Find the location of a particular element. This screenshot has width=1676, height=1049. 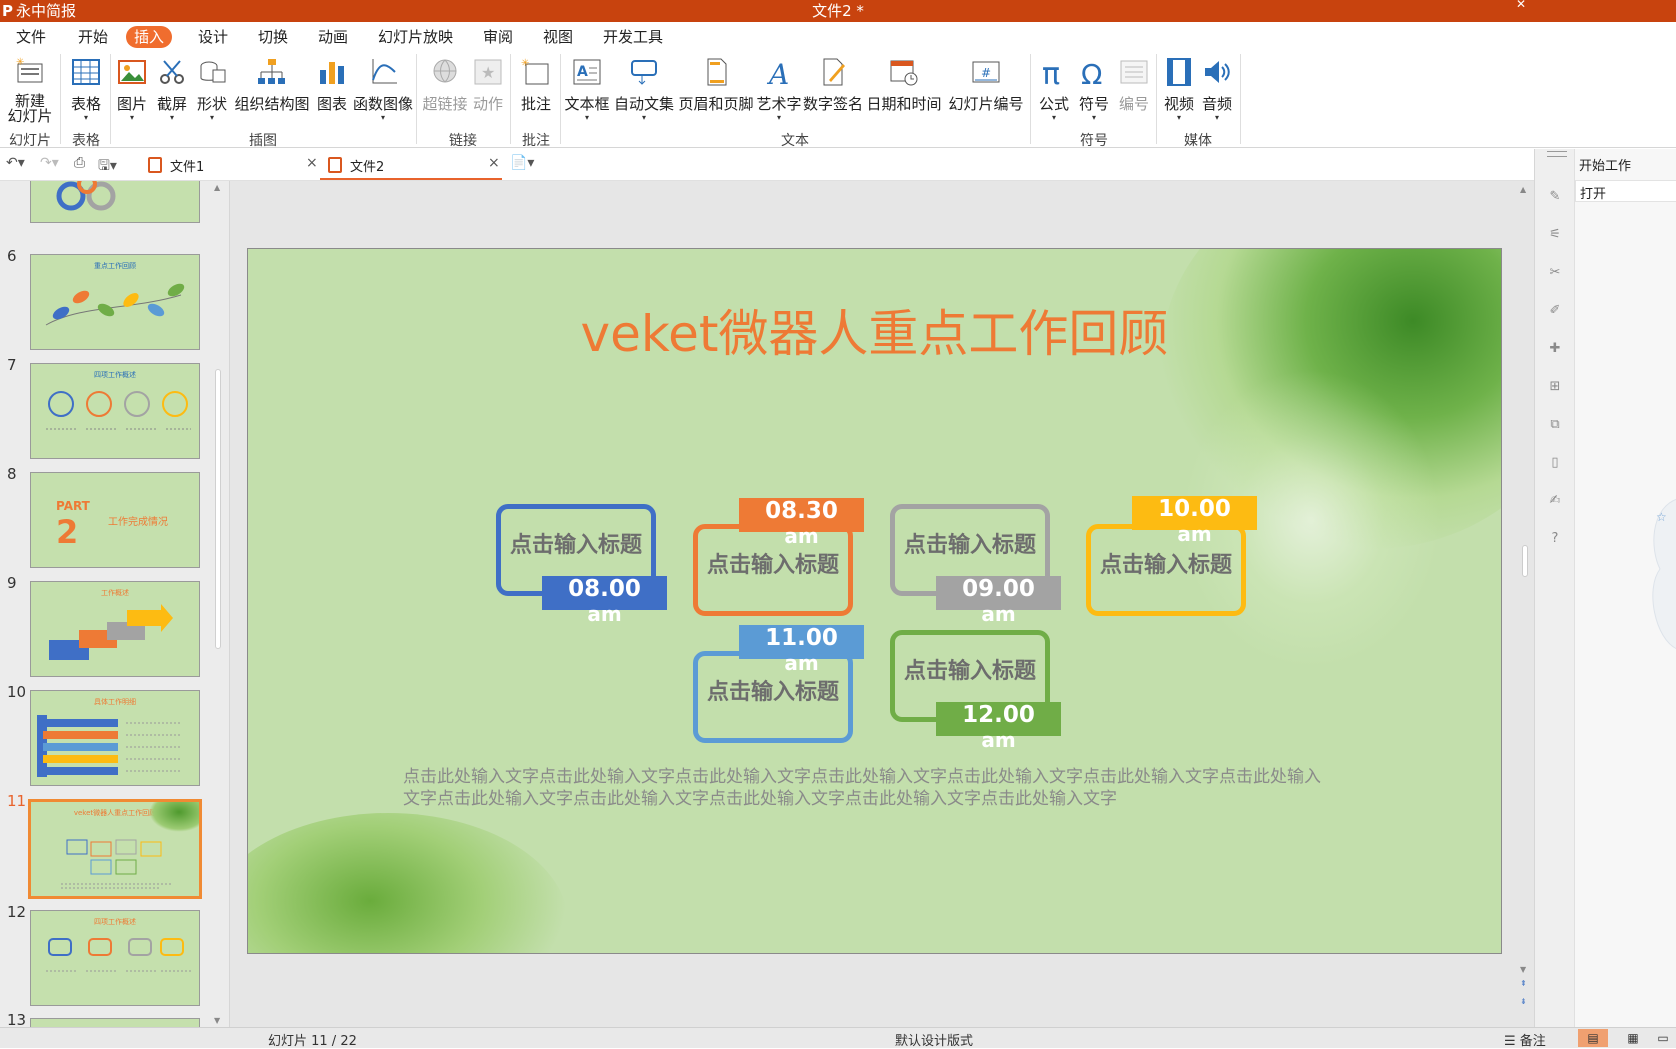

symbol-button: Ω 符号 ▾ is located at coordinates (1094, 91).